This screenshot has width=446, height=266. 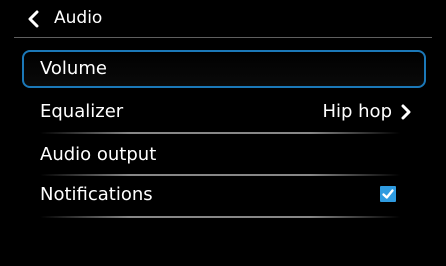 I want to click on menu-item-label: Equalizer, so click(x=82, y=111).